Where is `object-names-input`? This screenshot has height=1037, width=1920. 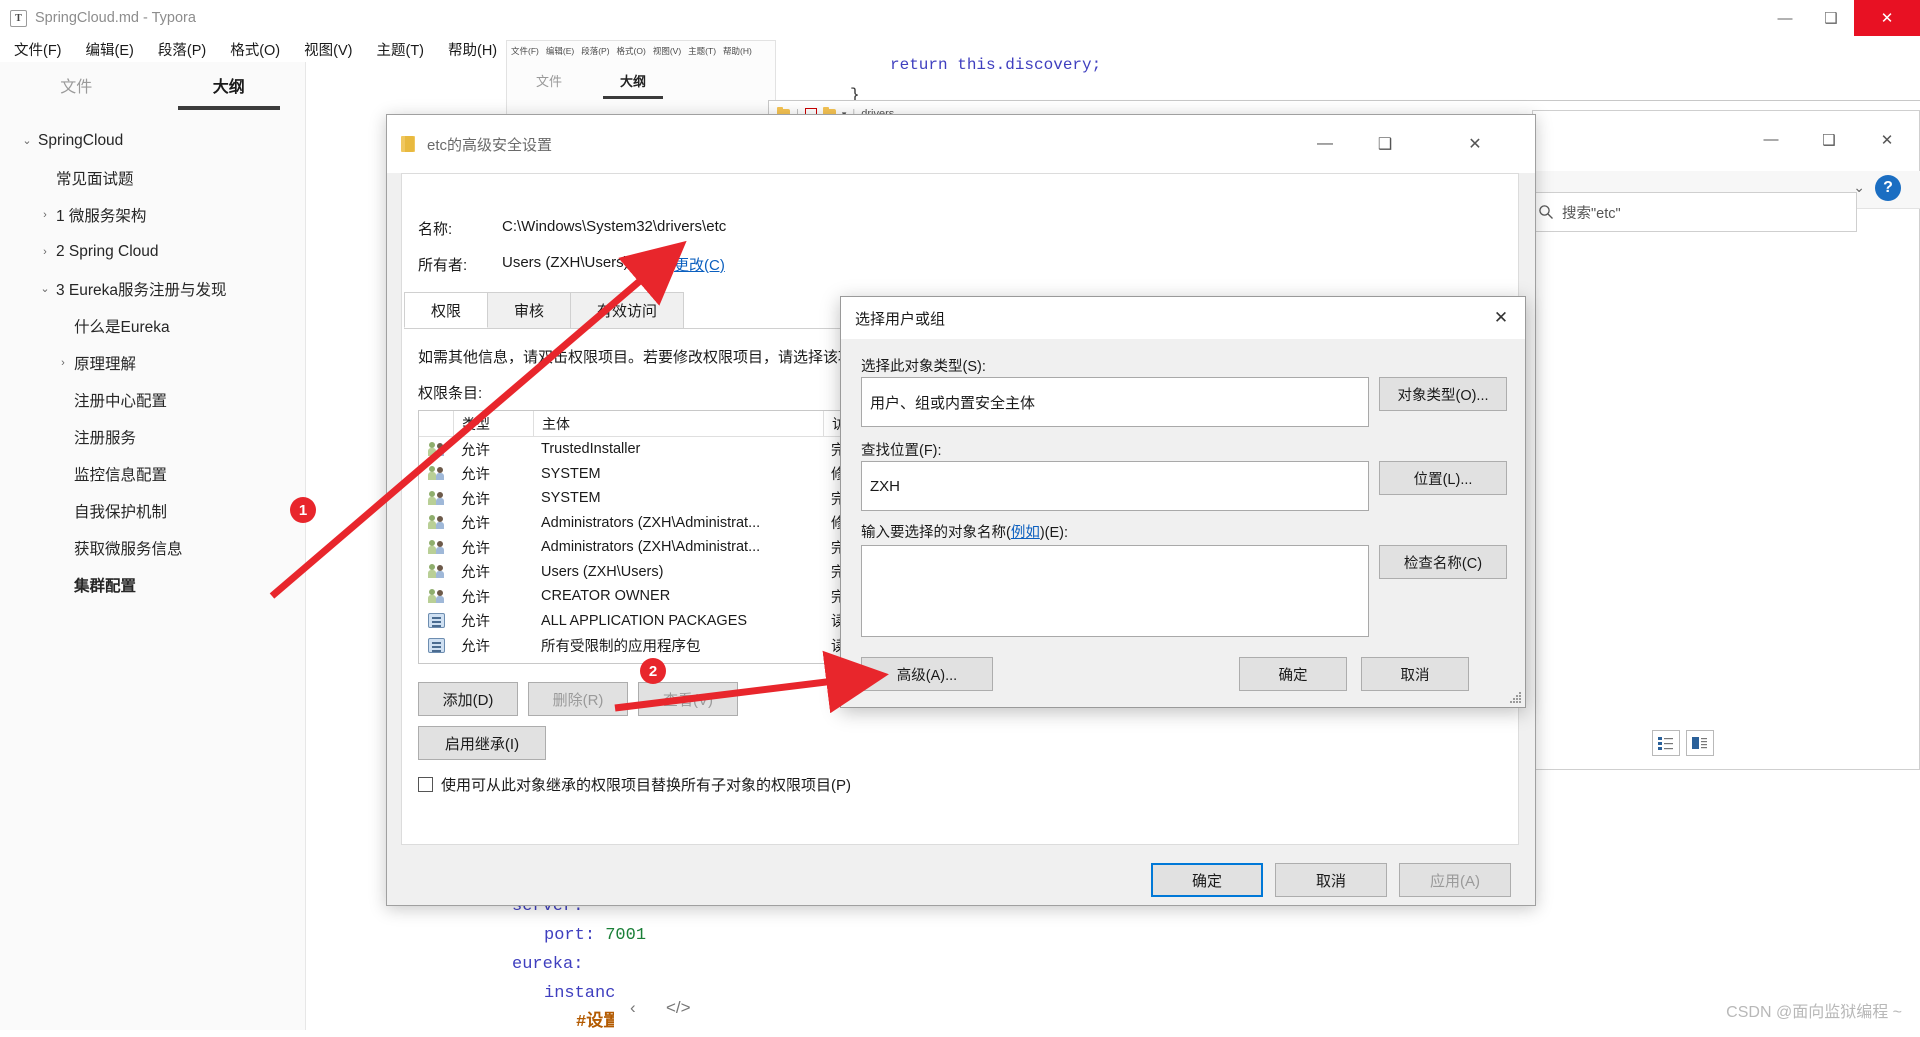
object-names-input is located at coordinates (1115, 591).